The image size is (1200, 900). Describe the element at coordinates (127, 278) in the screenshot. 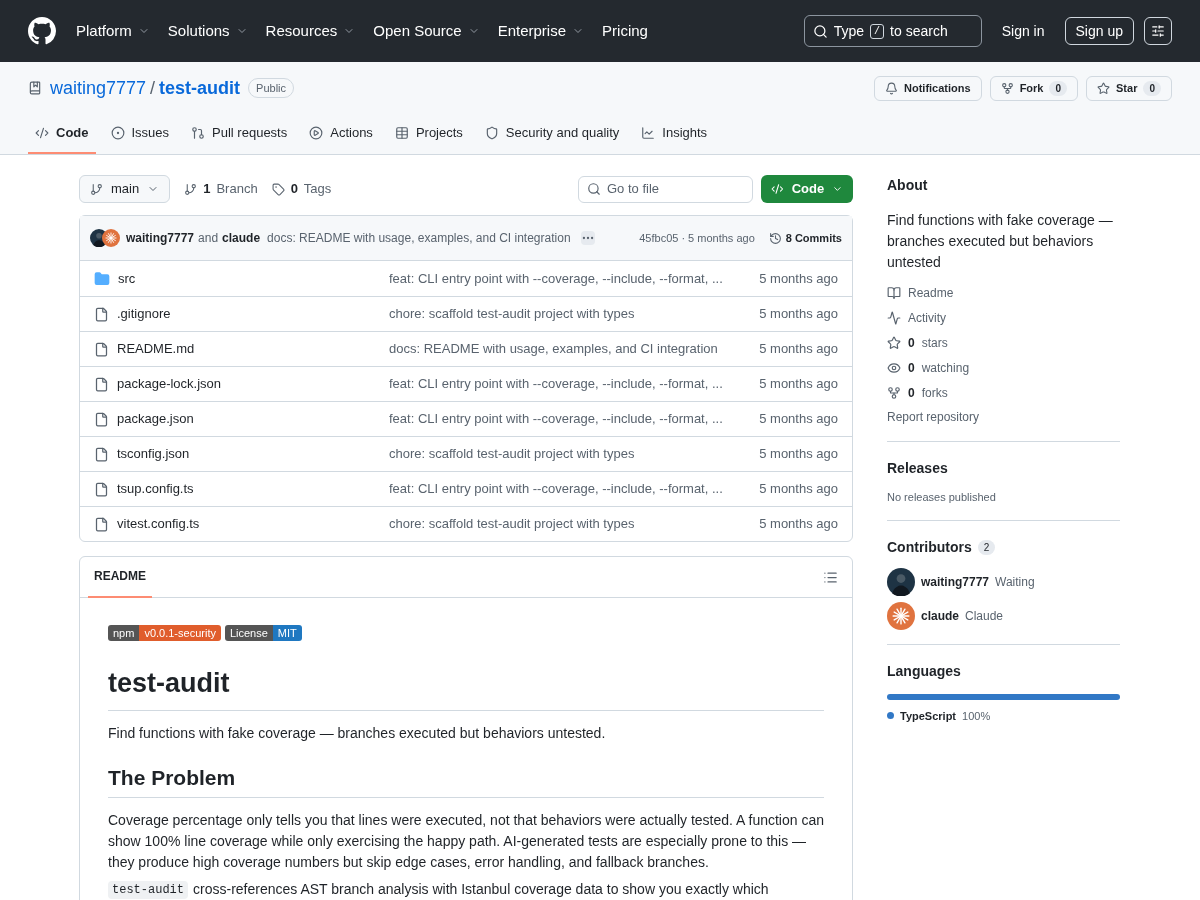

I see `file-name-link: src` at that location.